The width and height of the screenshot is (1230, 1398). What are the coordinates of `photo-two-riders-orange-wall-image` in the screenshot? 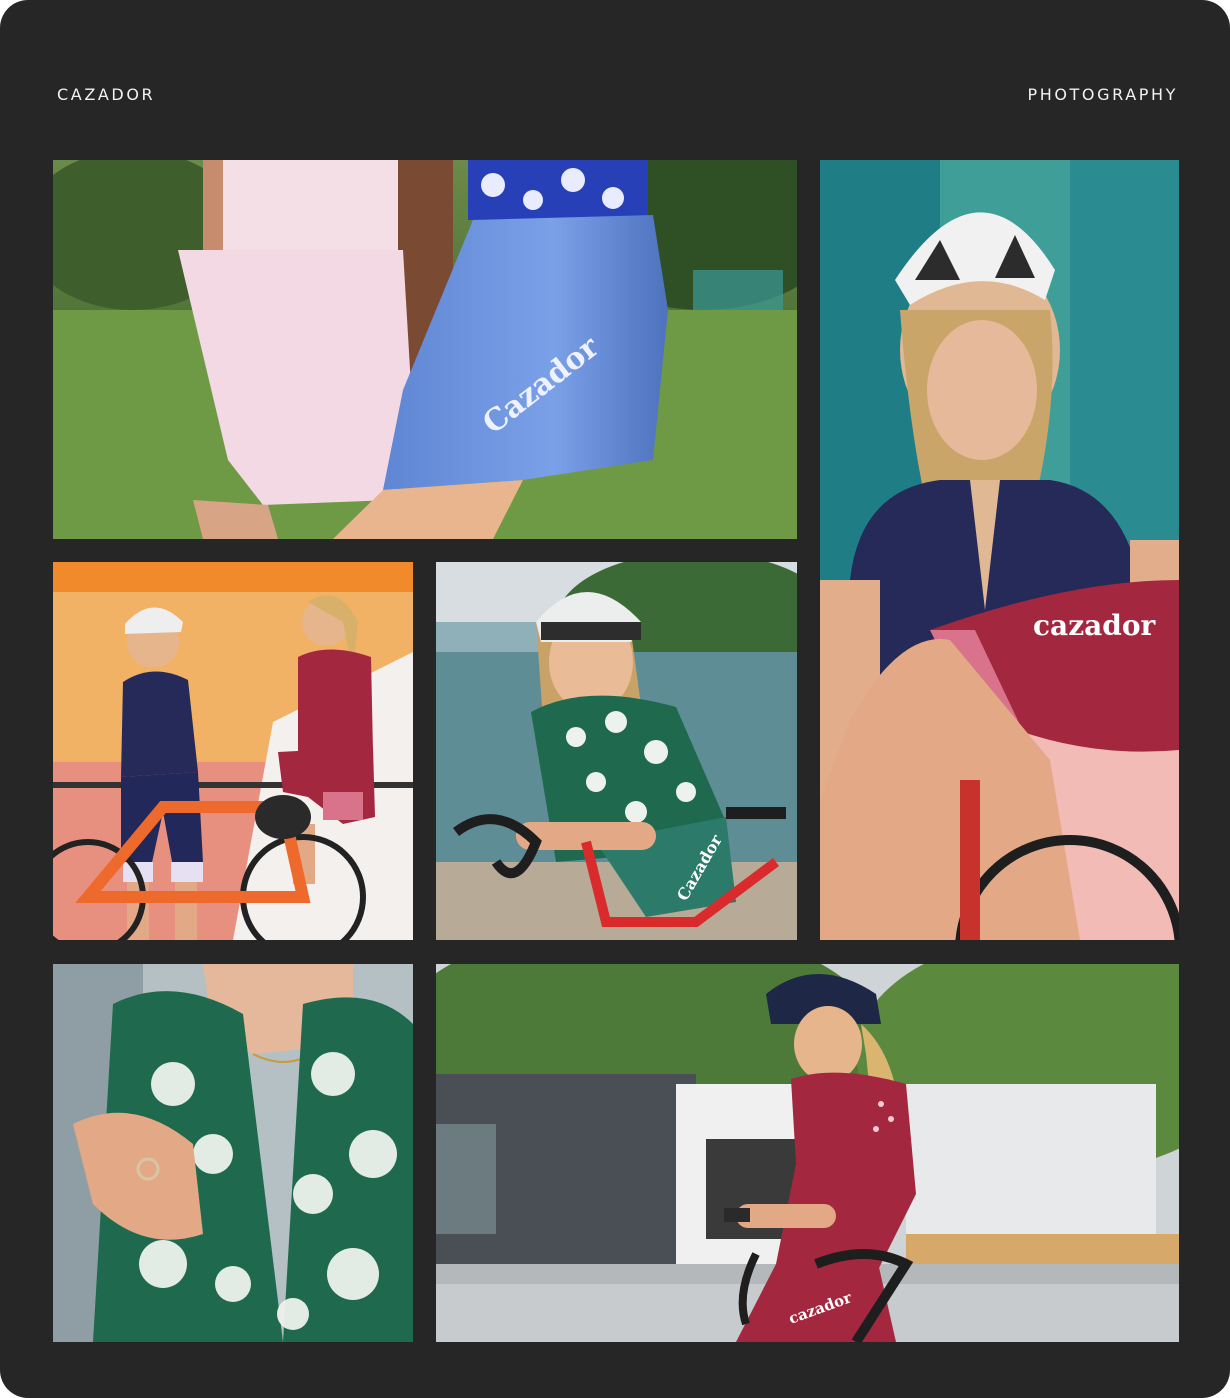 It's located at (233, 751).